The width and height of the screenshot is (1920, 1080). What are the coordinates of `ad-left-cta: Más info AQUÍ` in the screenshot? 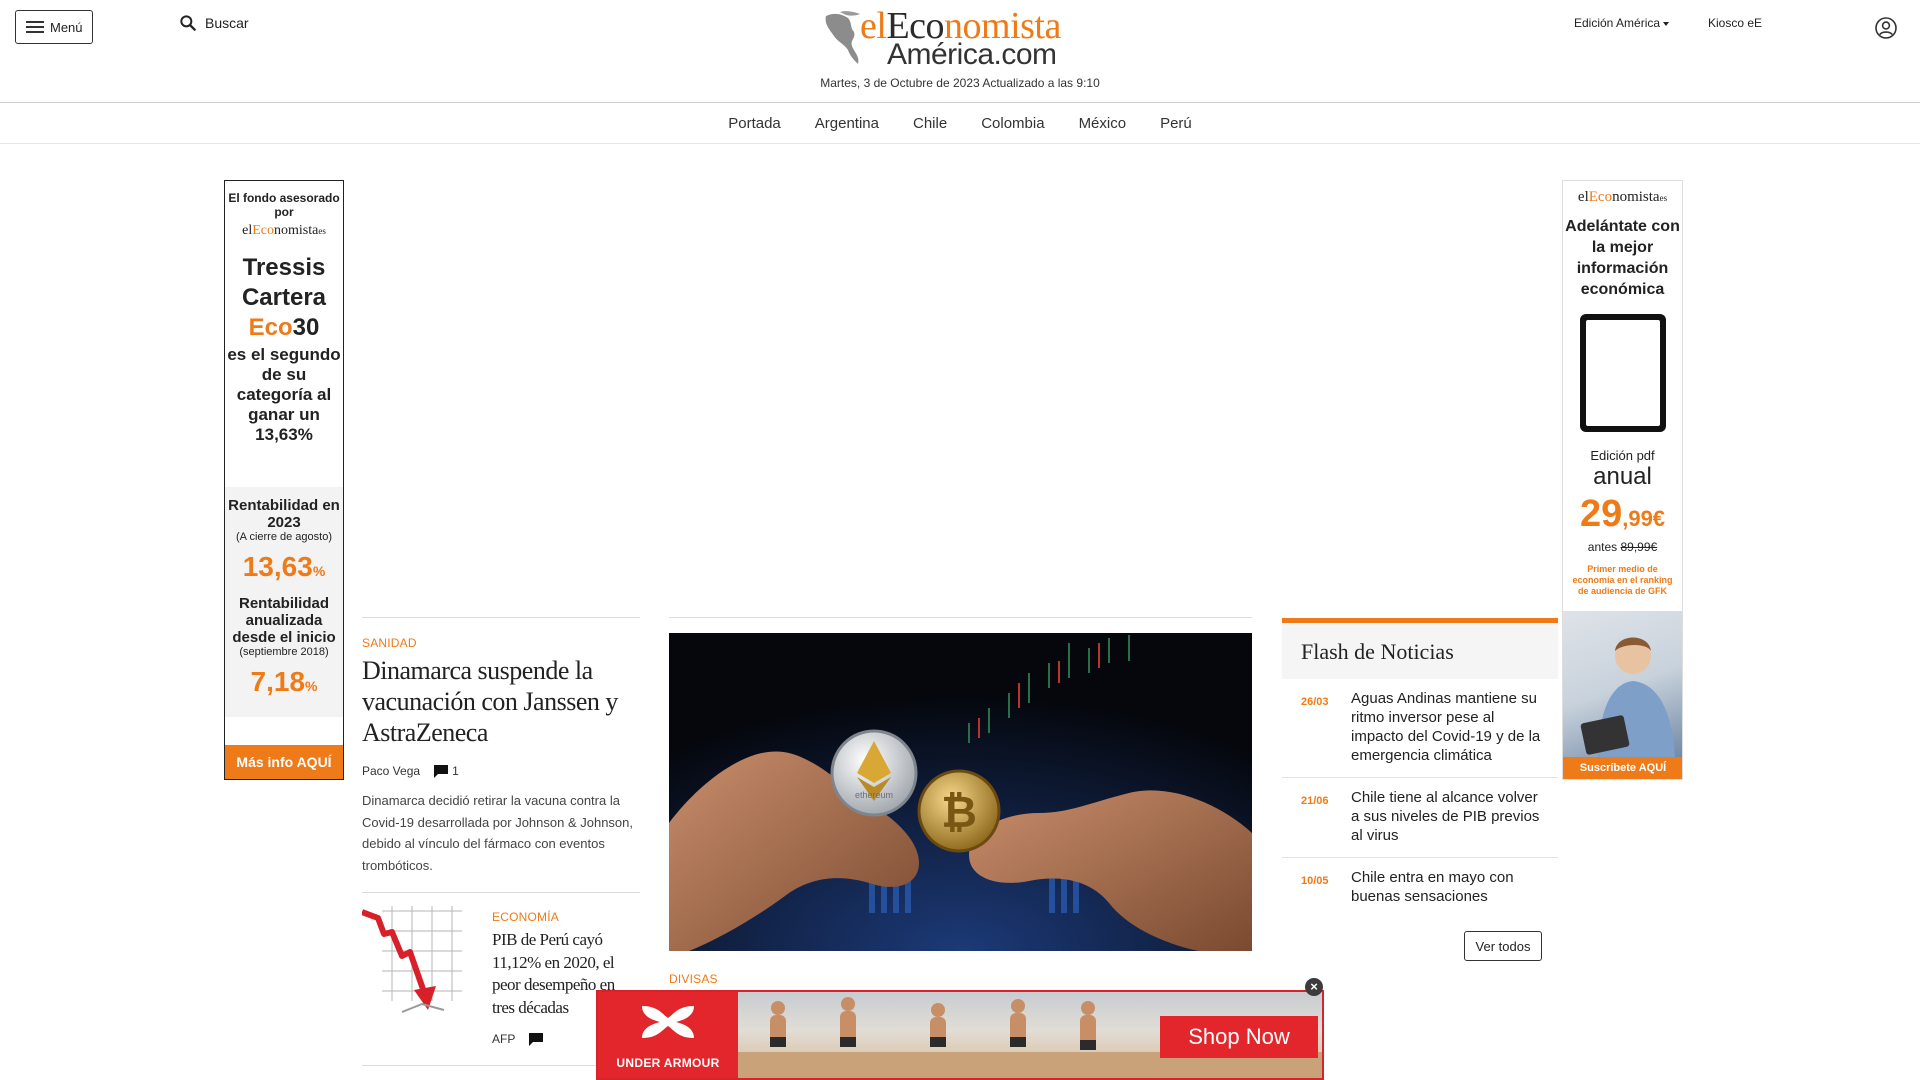 It's located at (284, 762).